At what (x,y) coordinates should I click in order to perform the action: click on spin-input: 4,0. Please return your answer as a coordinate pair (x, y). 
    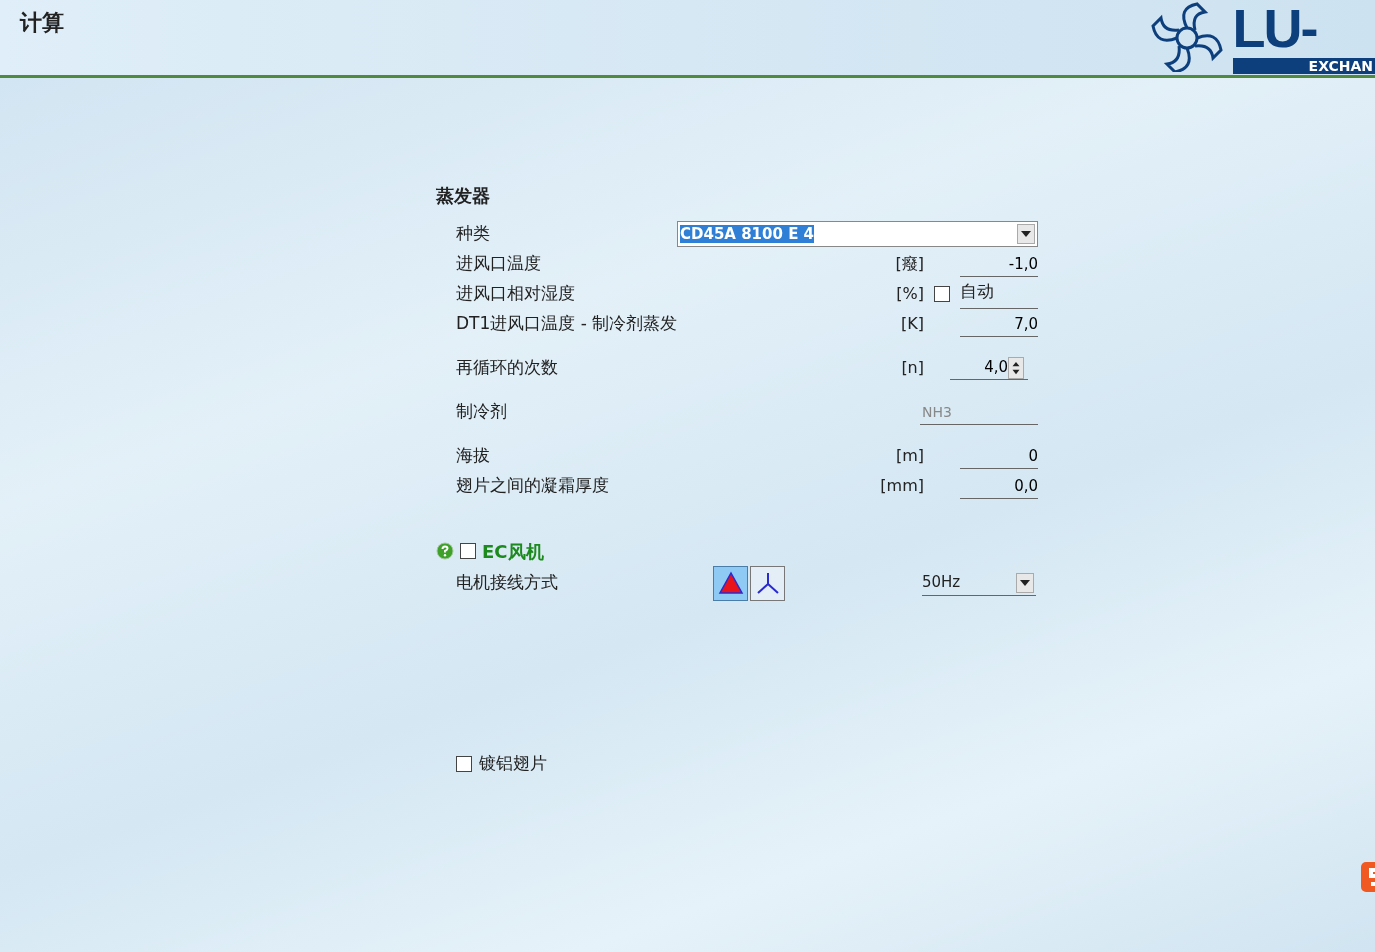
    Looking at the image, I should click on (979, 367).